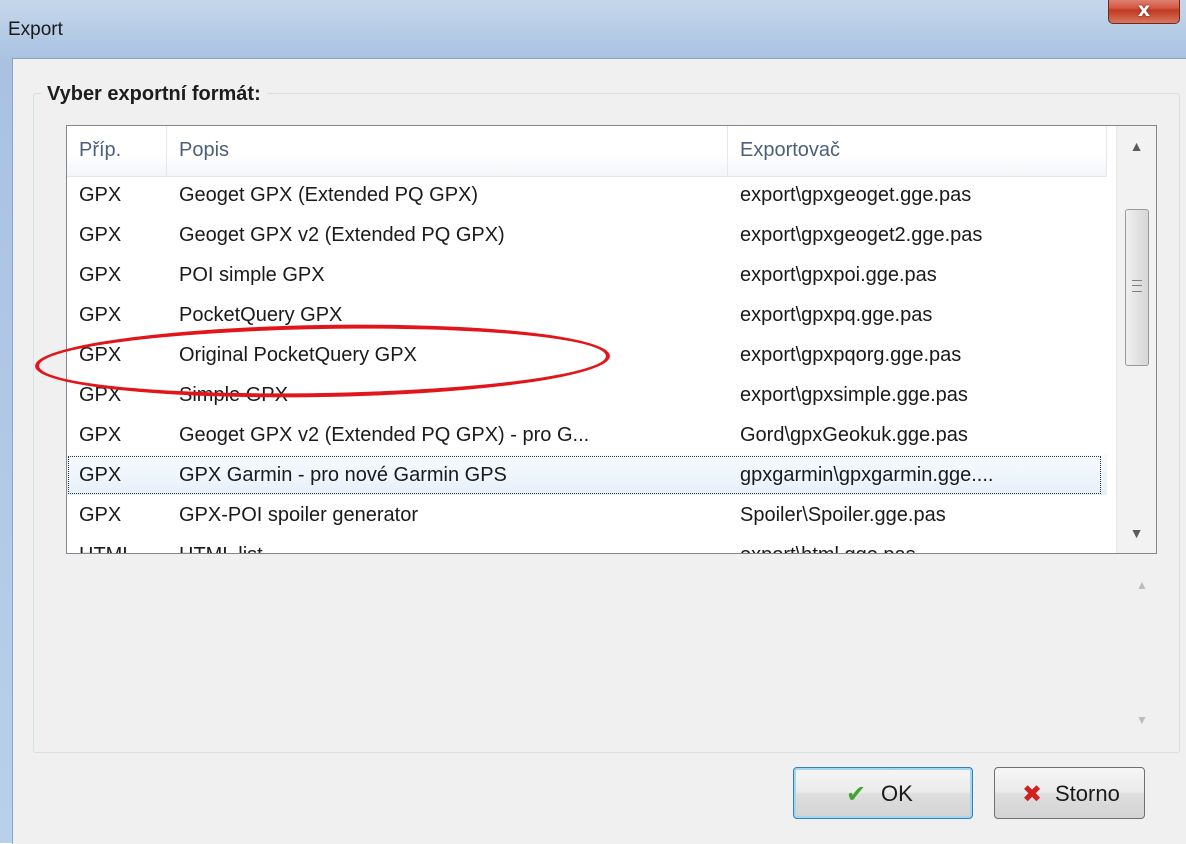 The width and height of the screenshot is (1186, 844). I want to click on ok-button-label: OK, so click(897, 793).